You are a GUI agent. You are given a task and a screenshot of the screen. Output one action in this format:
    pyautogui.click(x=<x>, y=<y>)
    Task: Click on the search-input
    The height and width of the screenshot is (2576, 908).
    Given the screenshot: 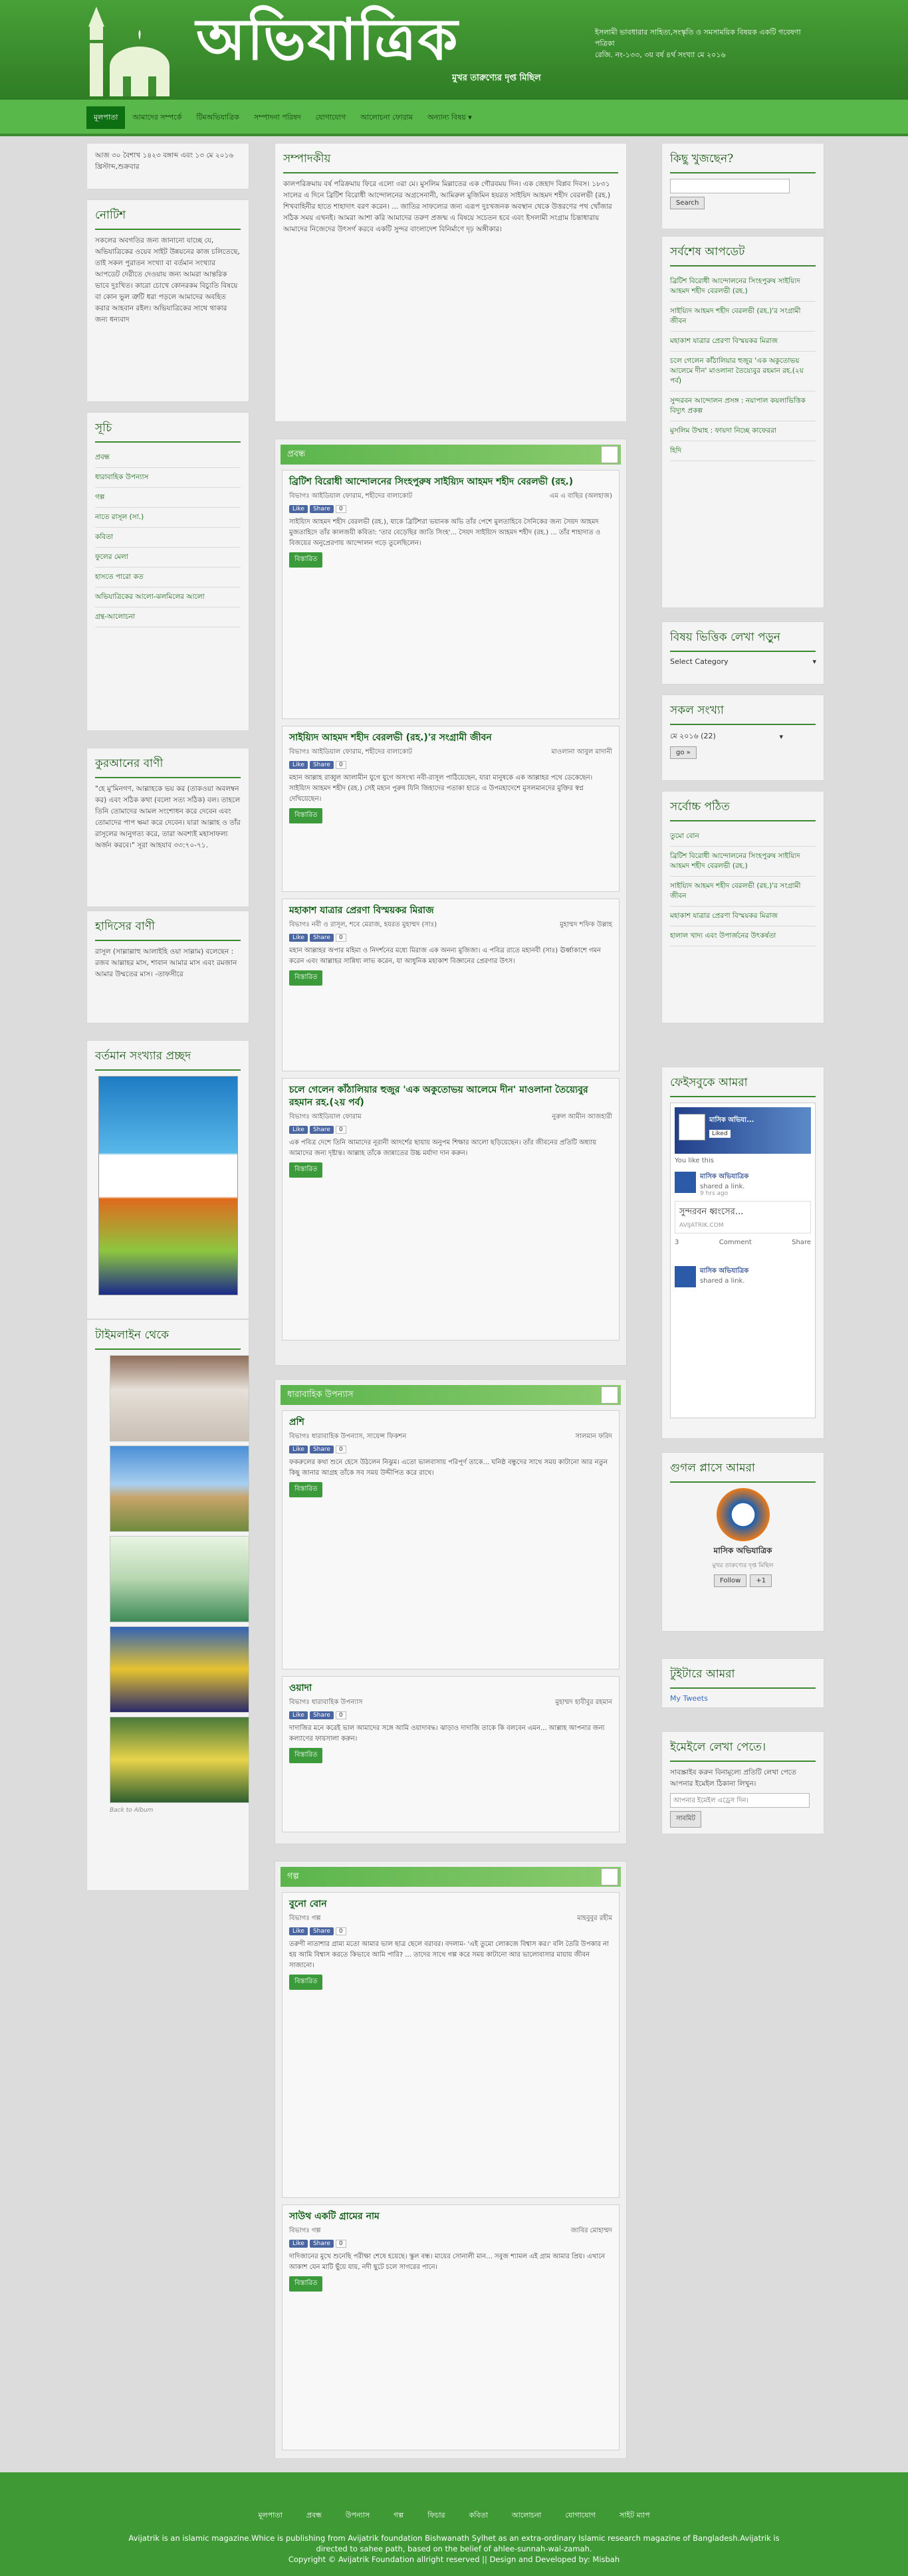 What is the action you would take?
    pyautogui.click(x=730, y=186)
    